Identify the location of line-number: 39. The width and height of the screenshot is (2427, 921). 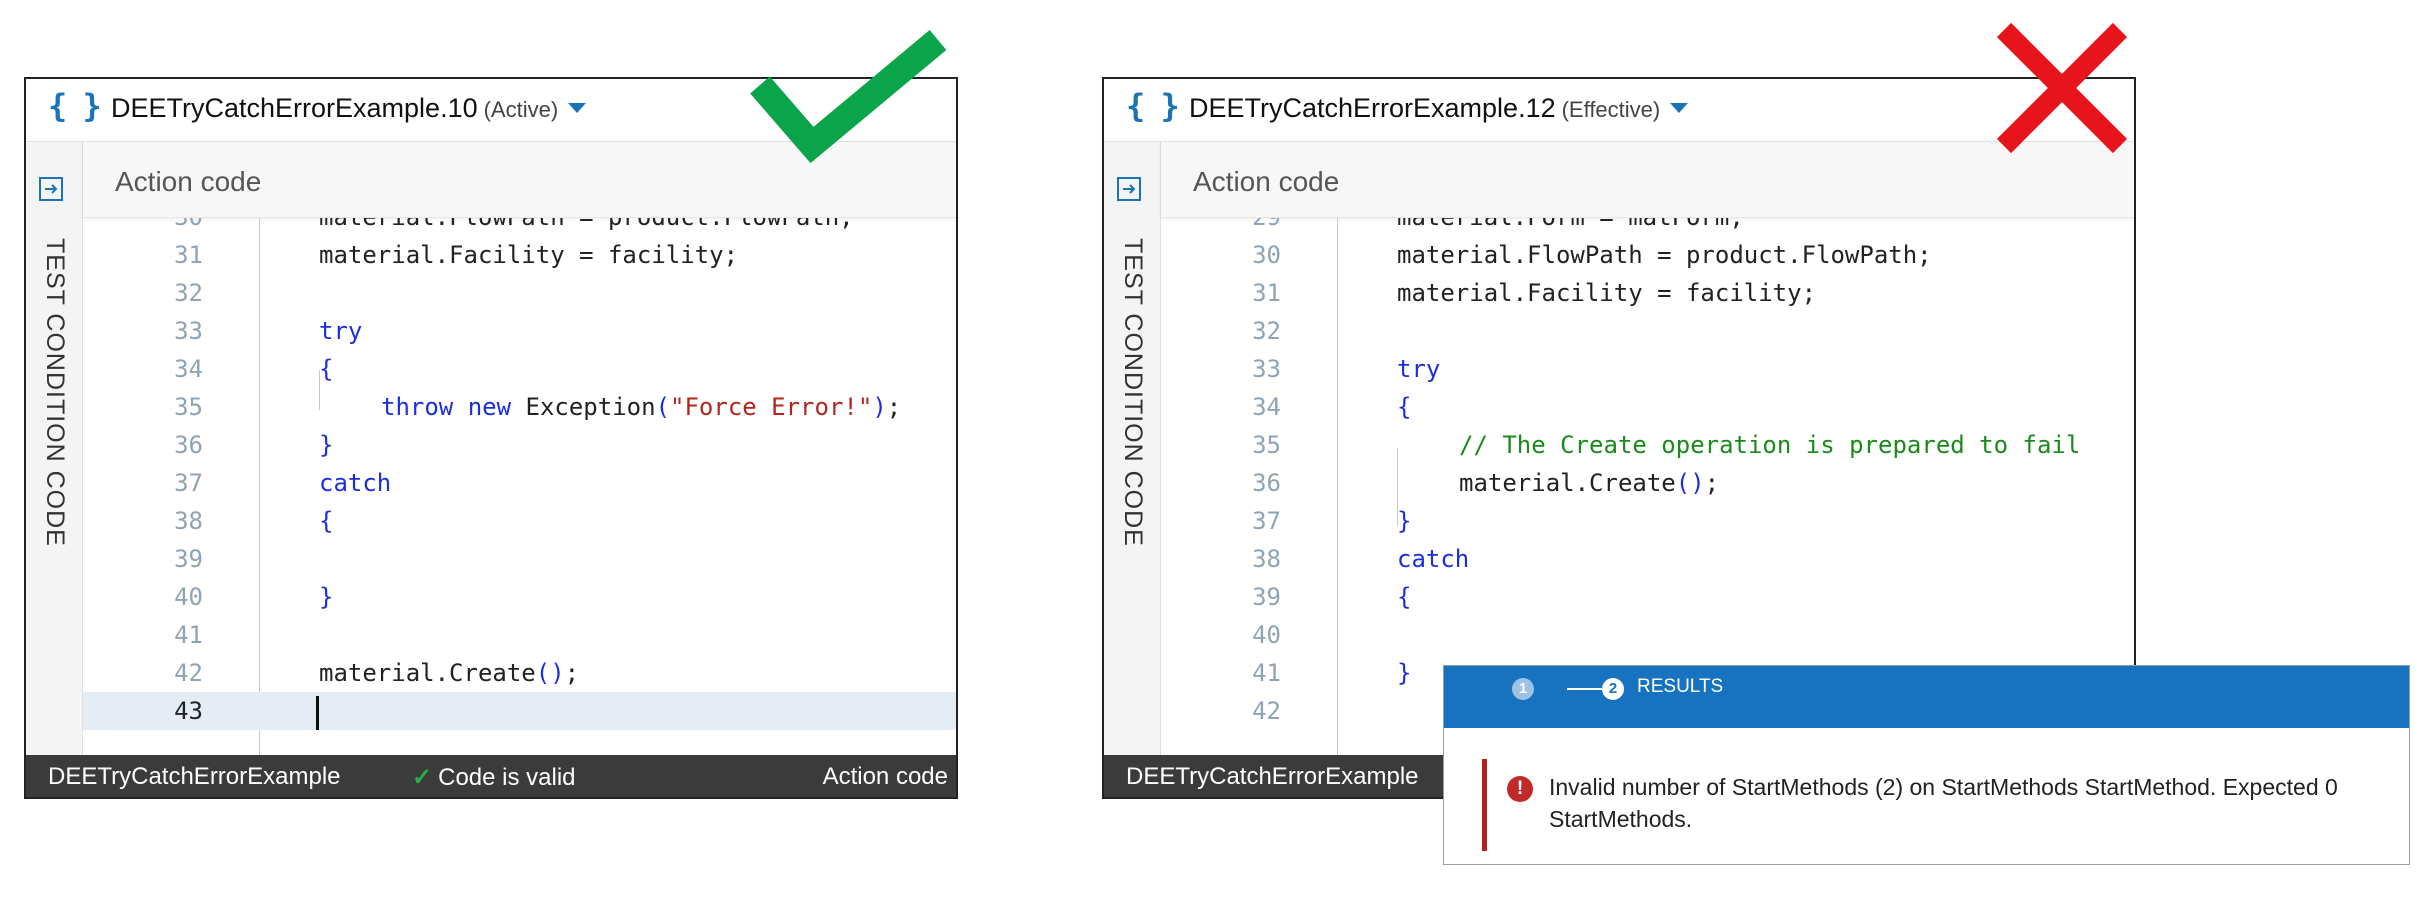
(188, 559).